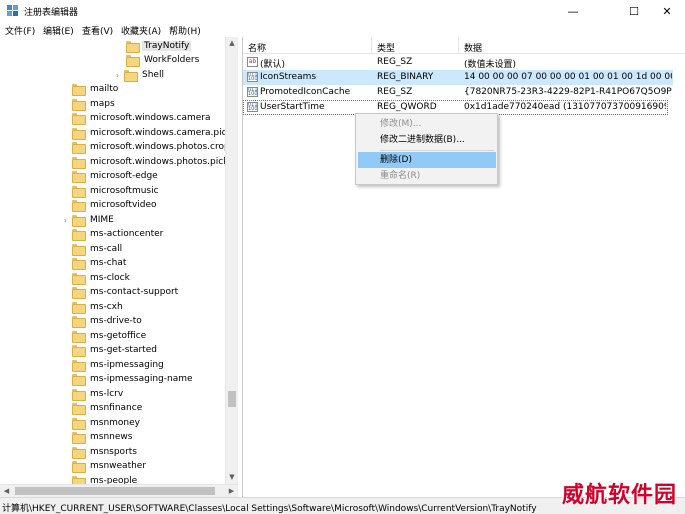 This screenshot has width=685, height=514. I want to click on tree-item-label: msnsports, so click(113, 452).